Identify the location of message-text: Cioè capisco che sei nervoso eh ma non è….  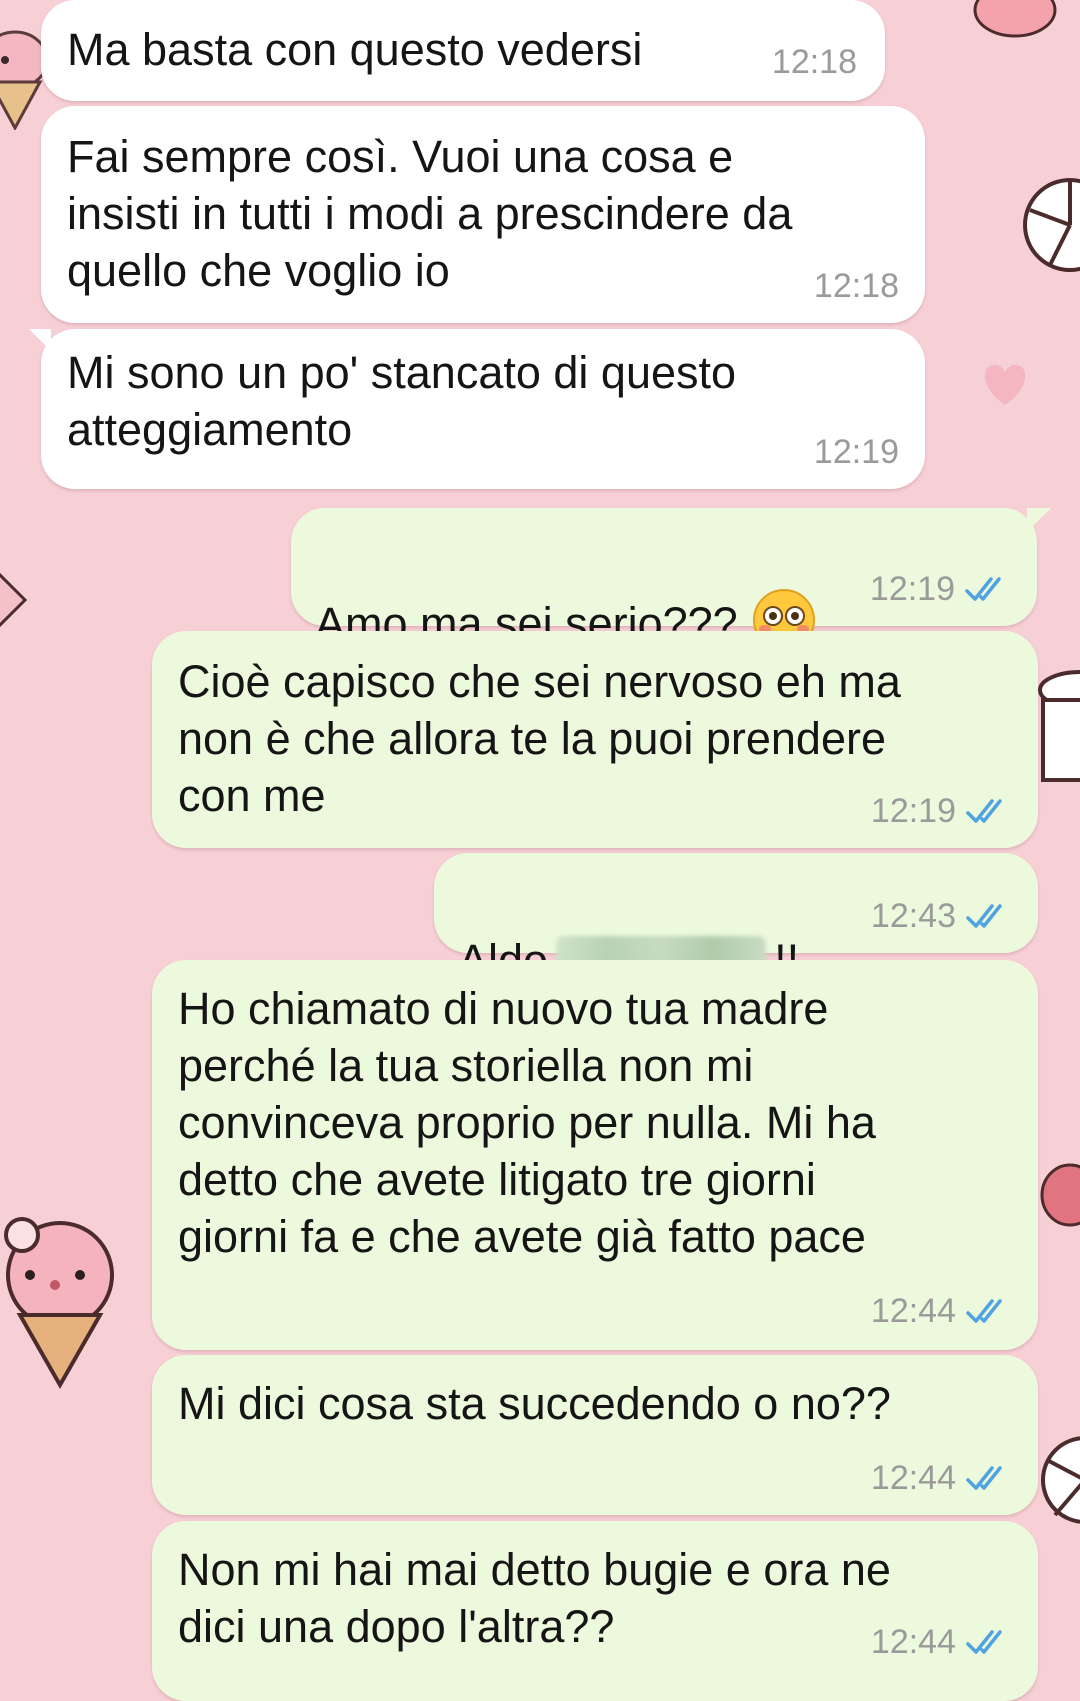
(539, 738).